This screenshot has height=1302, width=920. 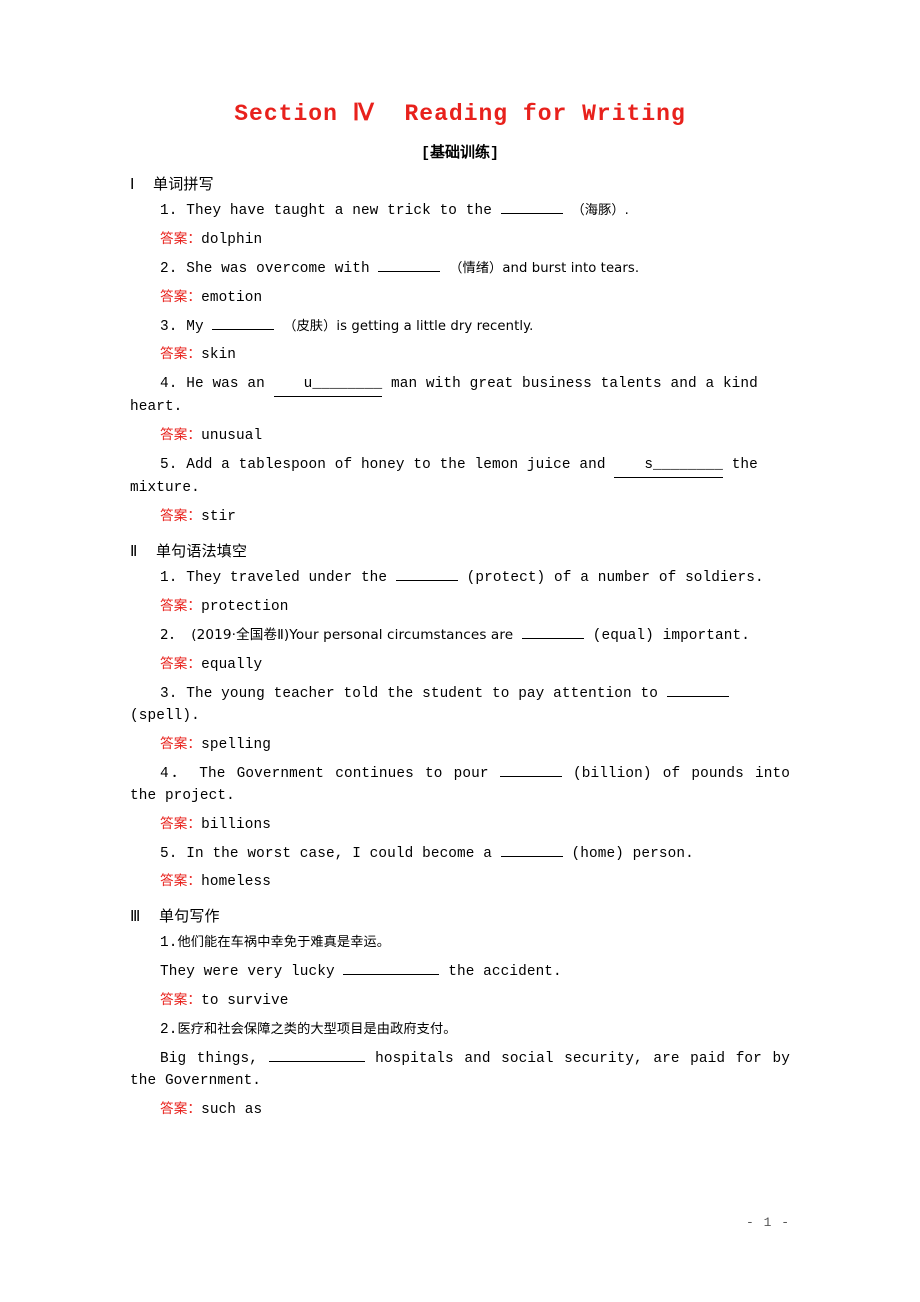 I want to click on question-item-en: They were very lucky the accident., so click(x=460, y=973).